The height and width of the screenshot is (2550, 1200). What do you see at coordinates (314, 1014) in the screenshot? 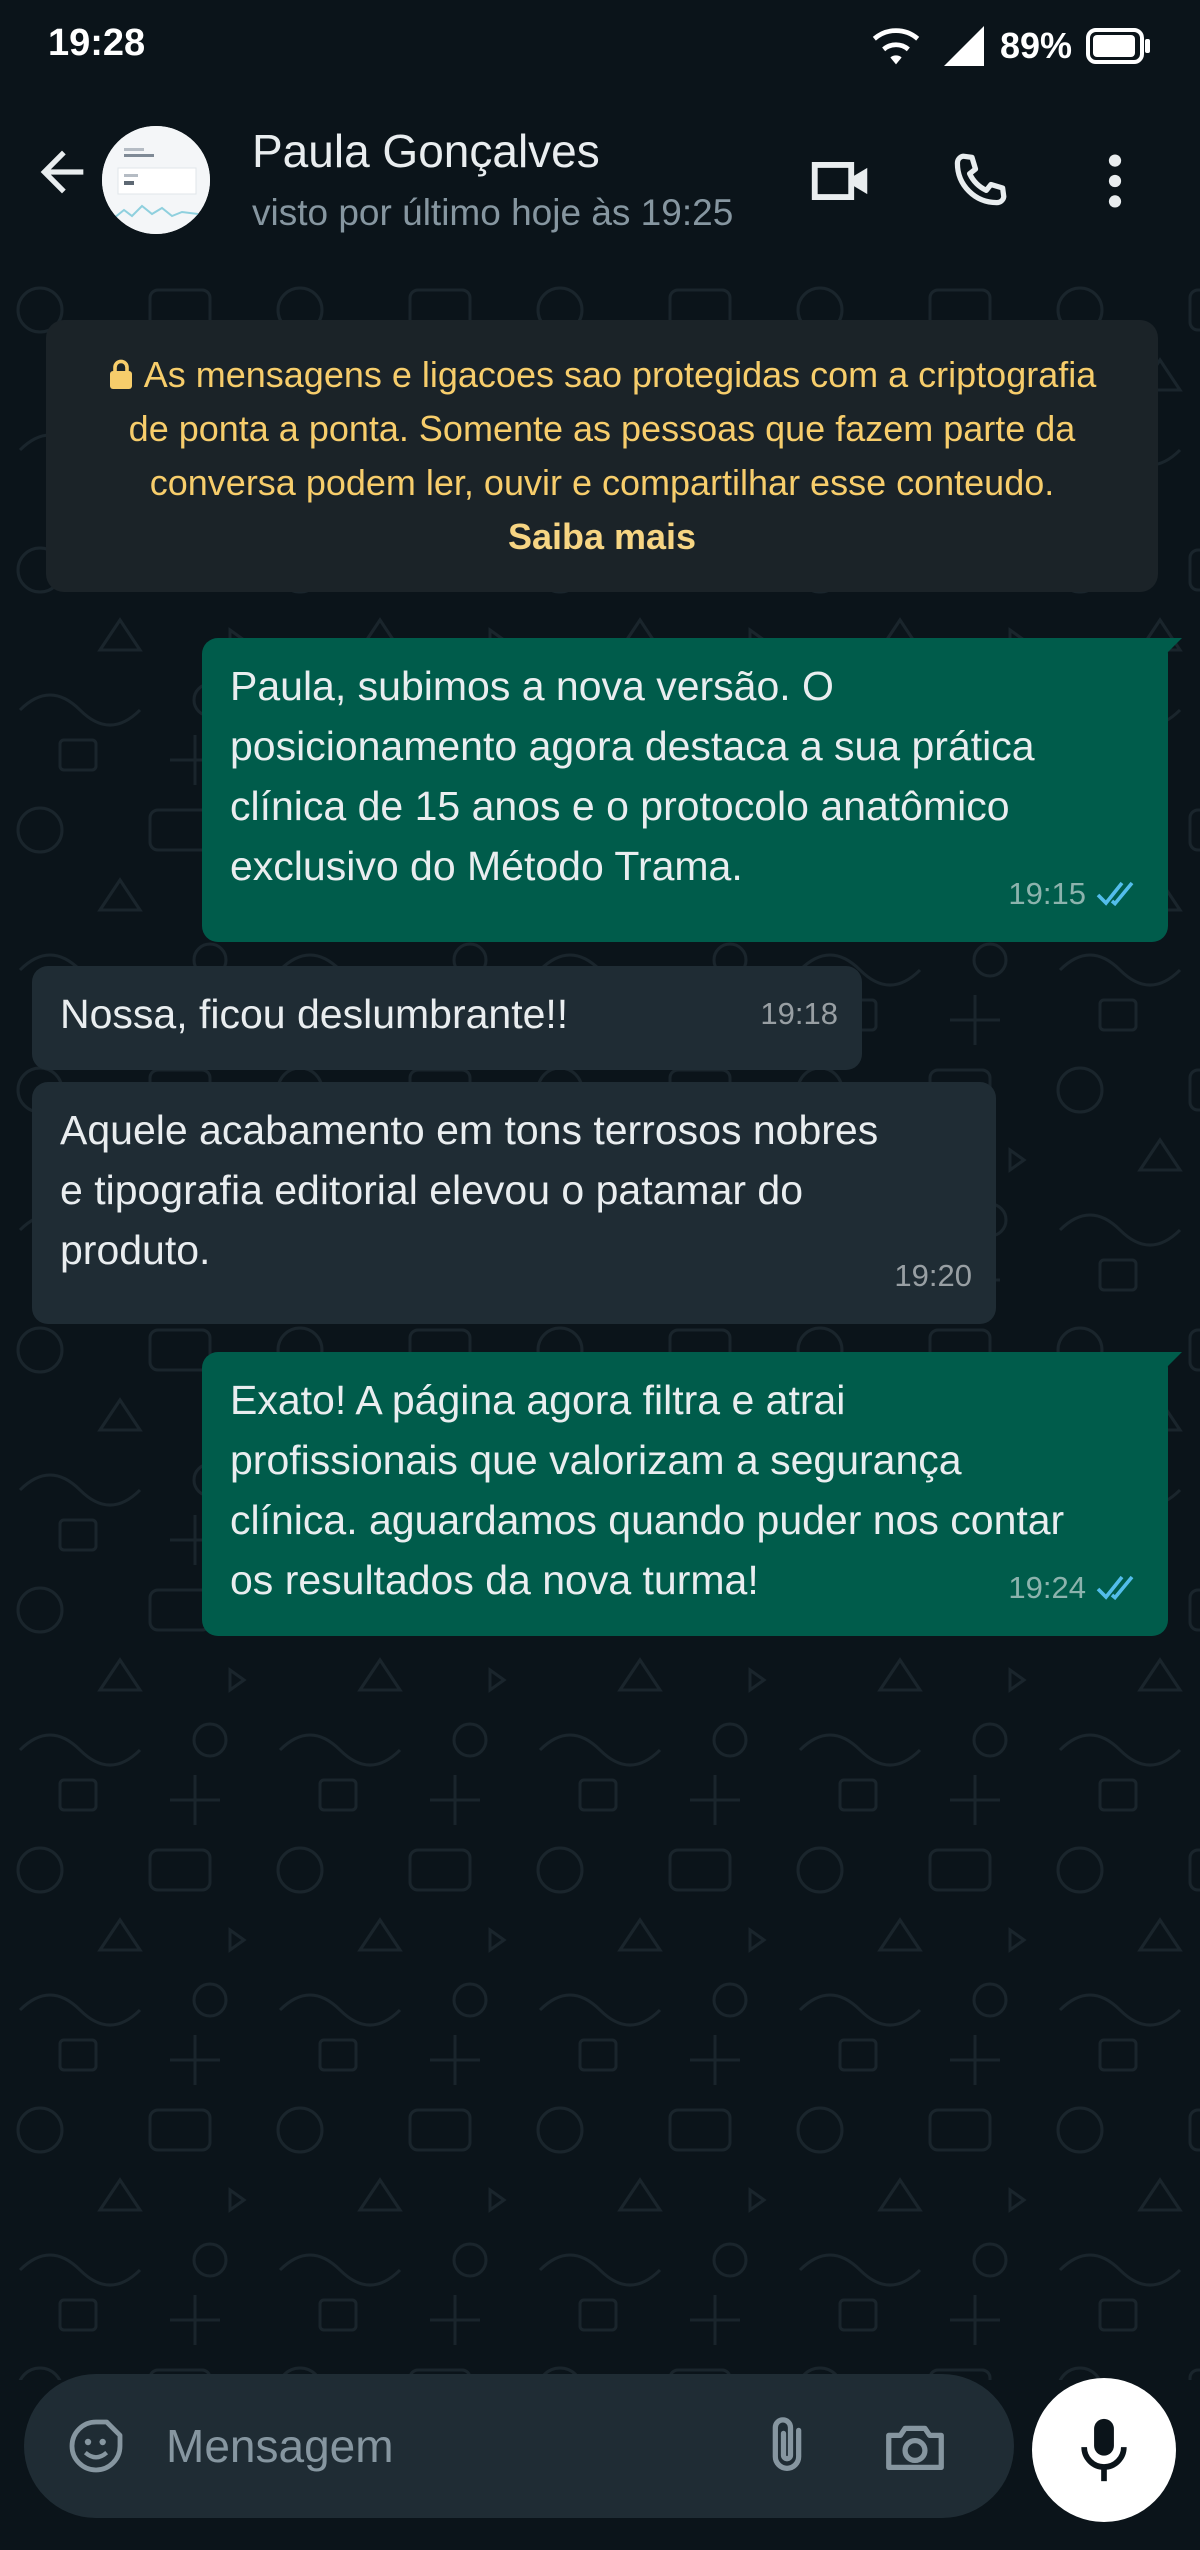
I see `message-text: Nossa, ficou deslumbrante!!` at bounding box center [314, 1014].